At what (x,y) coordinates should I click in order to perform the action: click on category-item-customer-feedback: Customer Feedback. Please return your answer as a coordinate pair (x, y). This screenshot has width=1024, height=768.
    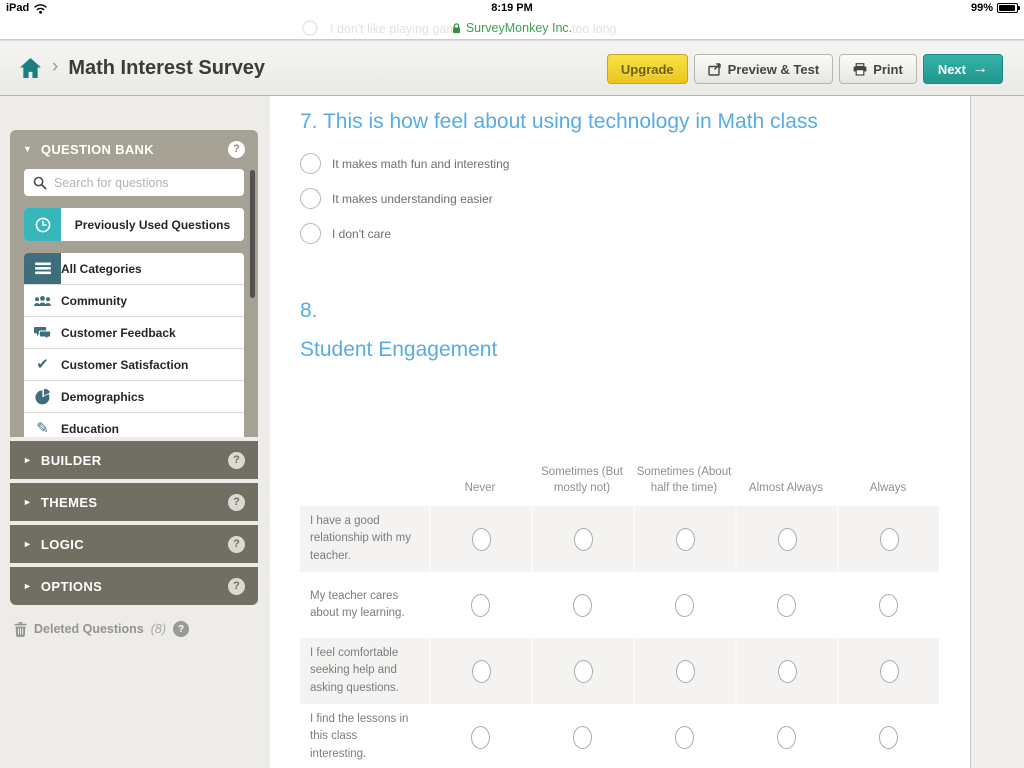
    Looking at the image, I should click on (134, 333).